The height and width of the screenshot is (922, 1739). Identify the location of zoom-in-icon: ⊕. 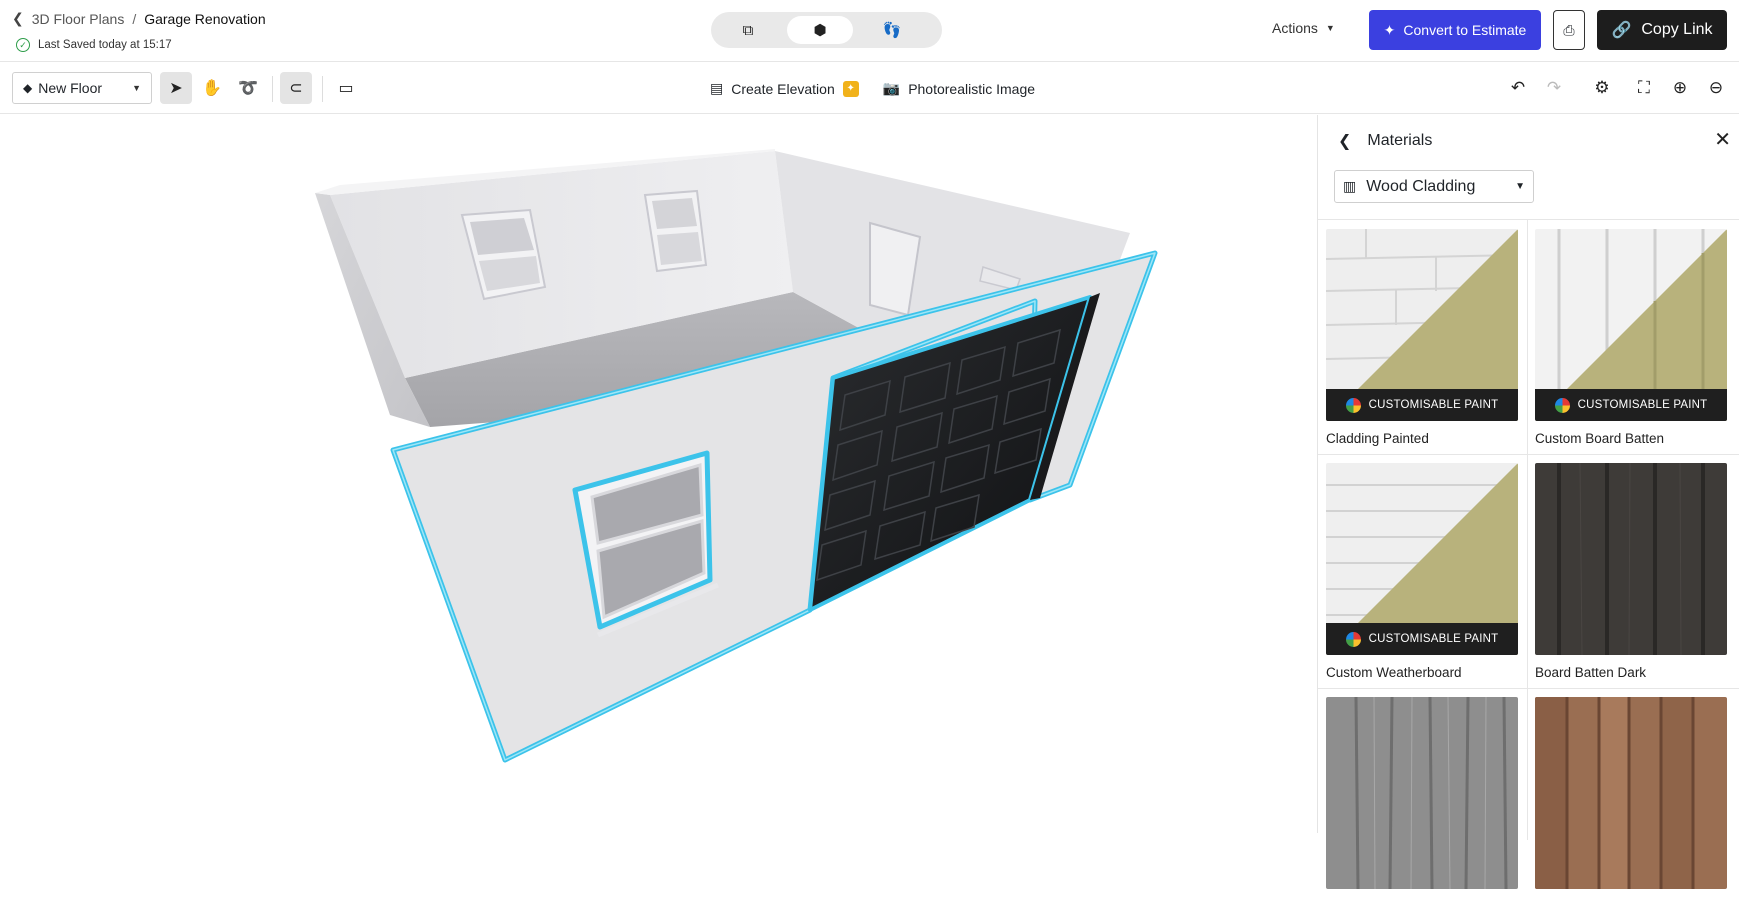
(1680, 87).